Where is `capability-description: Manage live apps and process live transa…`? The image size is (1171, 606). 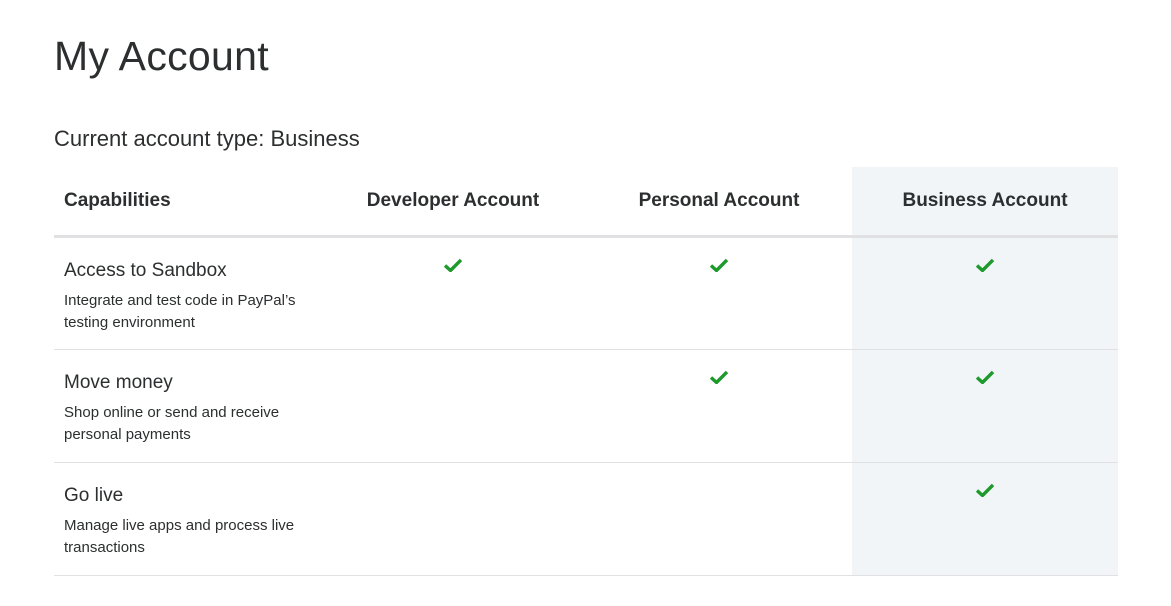 capability-description: Manage live apps and process live transa… is located at coordinates (179, 536).